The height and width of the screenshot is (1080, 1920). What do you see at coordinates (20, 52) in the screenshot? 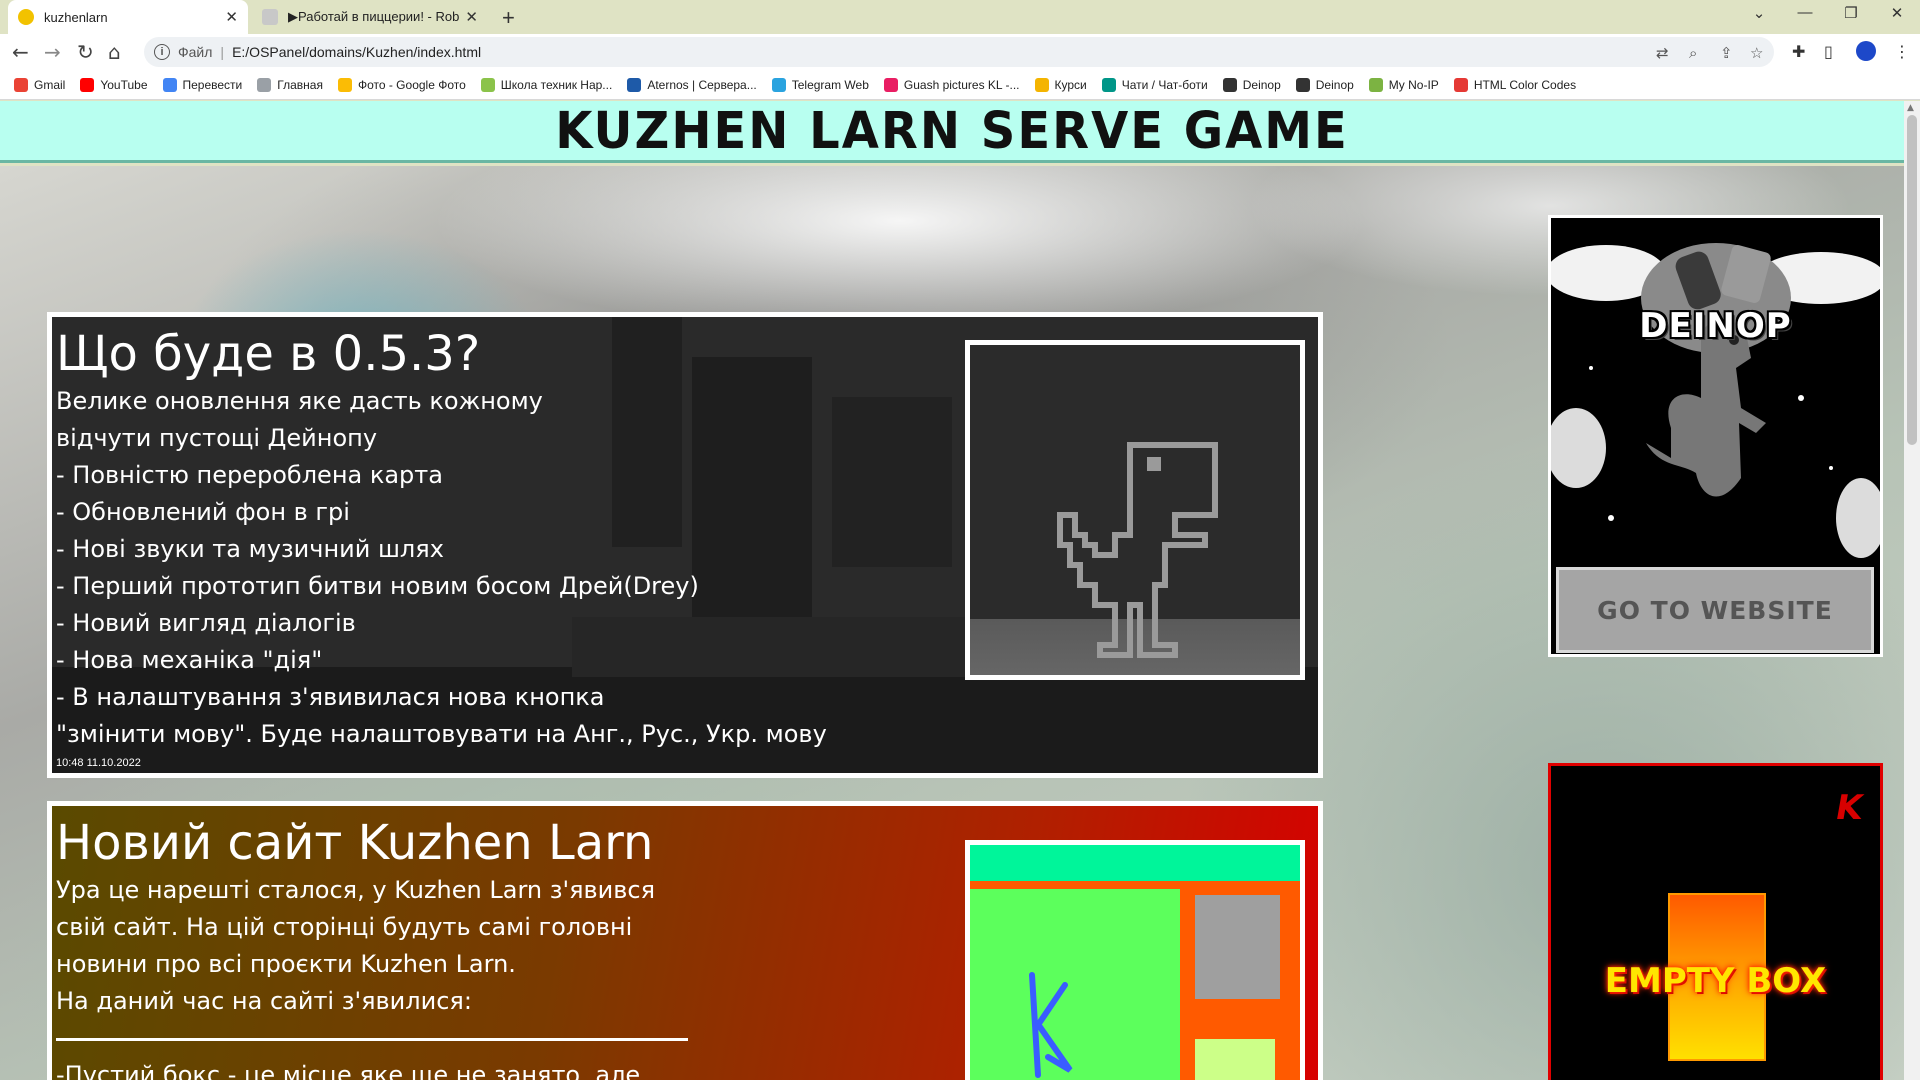
I see `back-button: ←` at bounding box center [20, 52].